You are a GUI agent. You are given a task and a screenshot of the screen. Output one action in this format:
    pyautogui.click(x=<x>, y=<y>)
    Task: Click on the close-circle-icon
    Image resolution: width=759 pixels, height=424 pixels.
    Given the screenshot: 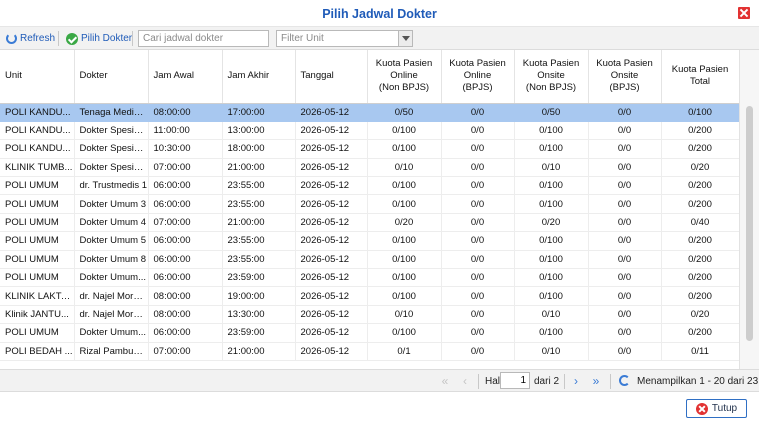 What is the action you would take?
    pyautogui.click(x=701, y=408)
    